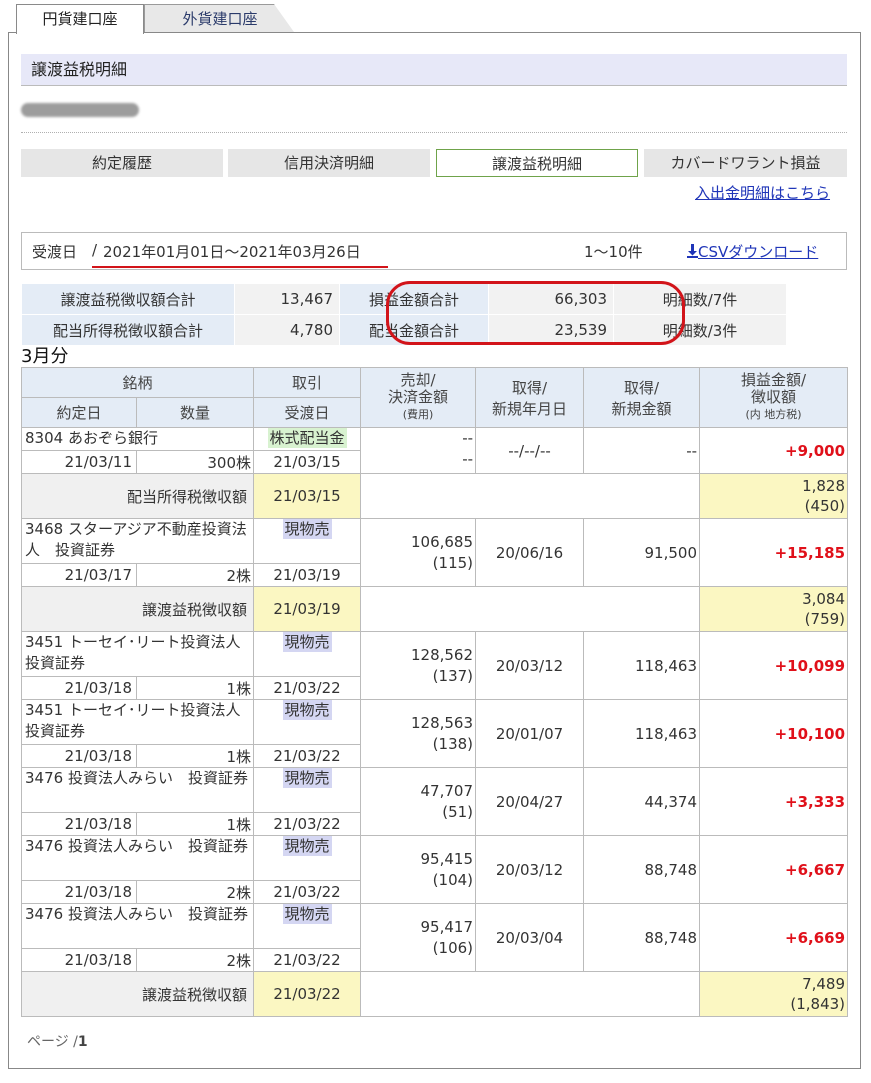  I want to click on profit-loss: +10,099, so click(774, 665).